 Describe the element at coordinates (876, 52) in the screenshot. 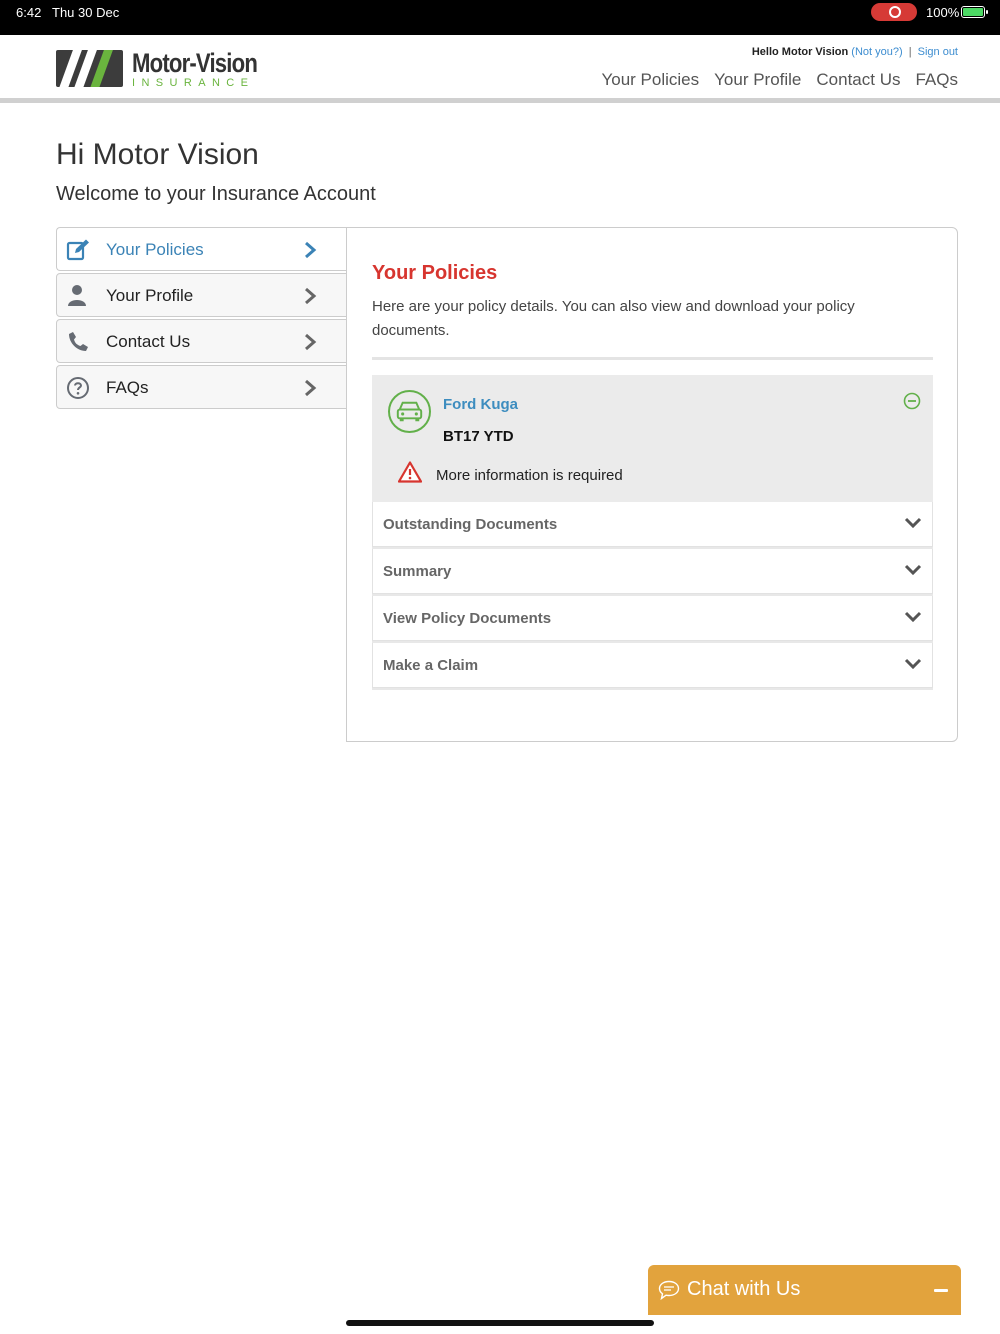

I see `not-you-link: (Not you?)` at that location.